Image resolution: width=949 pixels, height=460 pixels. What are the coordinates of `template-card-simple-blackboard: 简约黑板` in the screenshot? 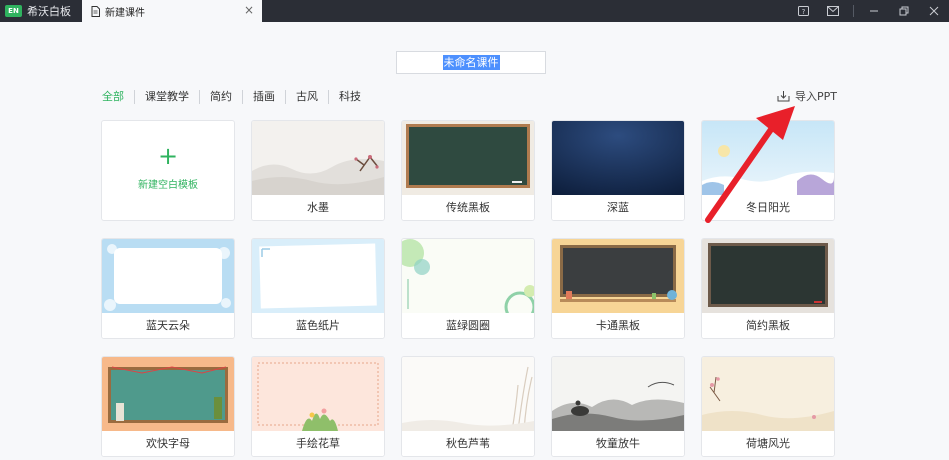 It's located at (768, 288).